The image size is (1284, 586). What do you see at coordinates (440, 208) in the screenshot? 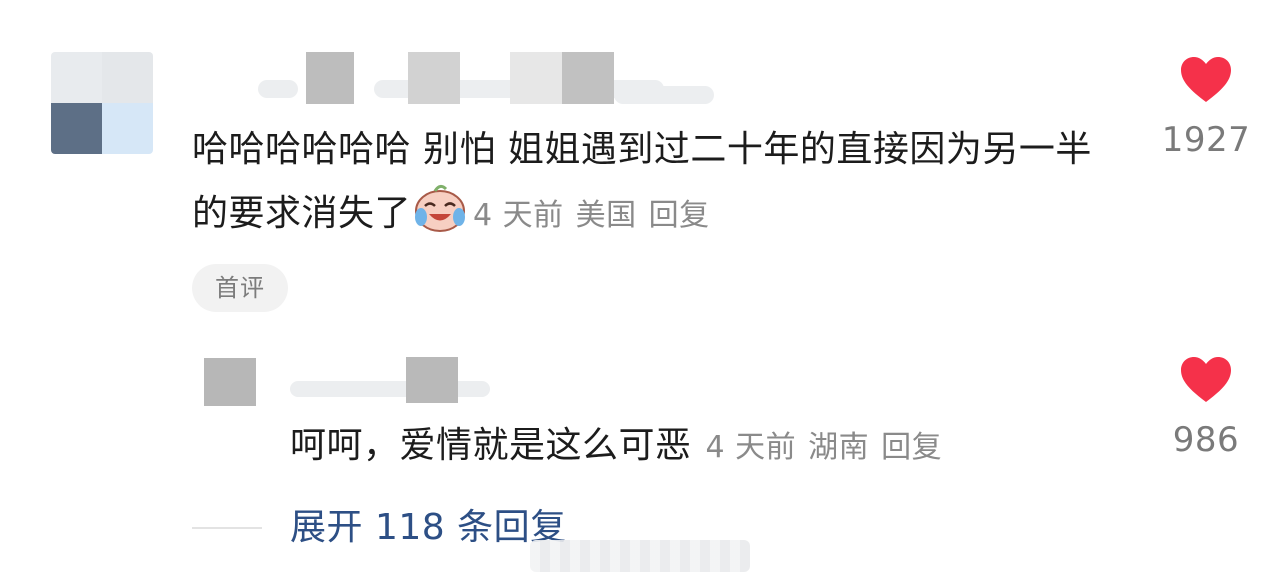
I see `crying-laughing-face-icon` at bounding box center [440, 208].